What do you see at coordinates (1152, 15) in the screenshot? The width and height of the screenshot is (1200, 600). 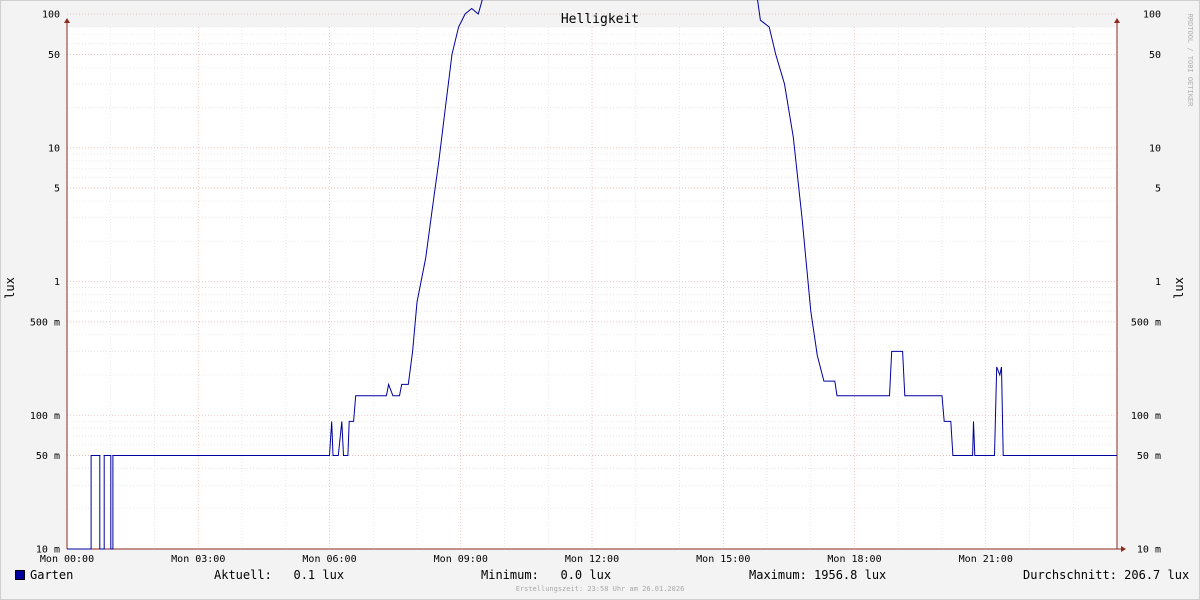 I see `y-tick-label-right: 100` at bounding box center [1152, 15].